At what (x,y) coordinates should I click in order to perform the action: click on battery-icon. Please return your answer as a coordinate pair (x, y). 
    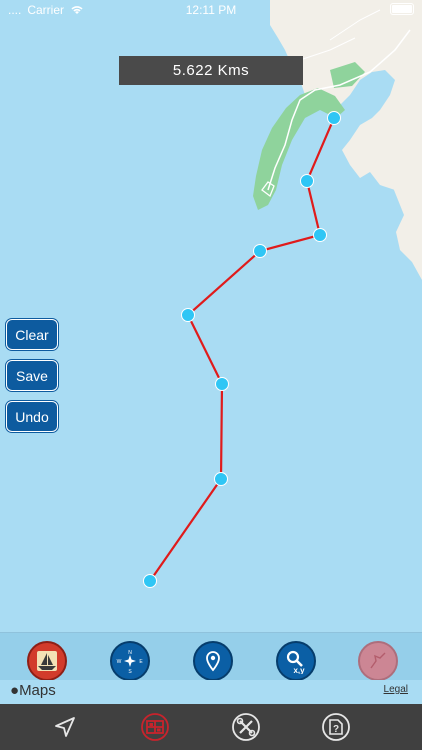
    Looking at the image, I should click on (402, 9).